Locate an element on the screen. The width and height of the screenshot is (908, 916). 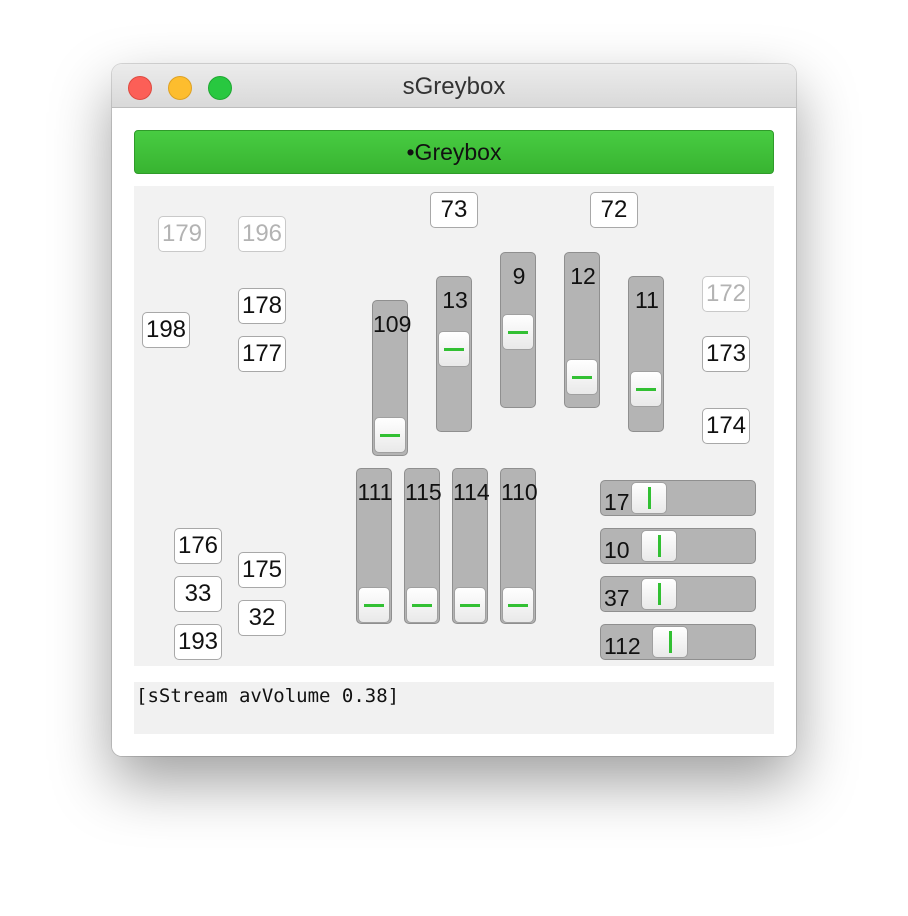
horizontal-slider-112: 112 is located at coordinates (678, 642).